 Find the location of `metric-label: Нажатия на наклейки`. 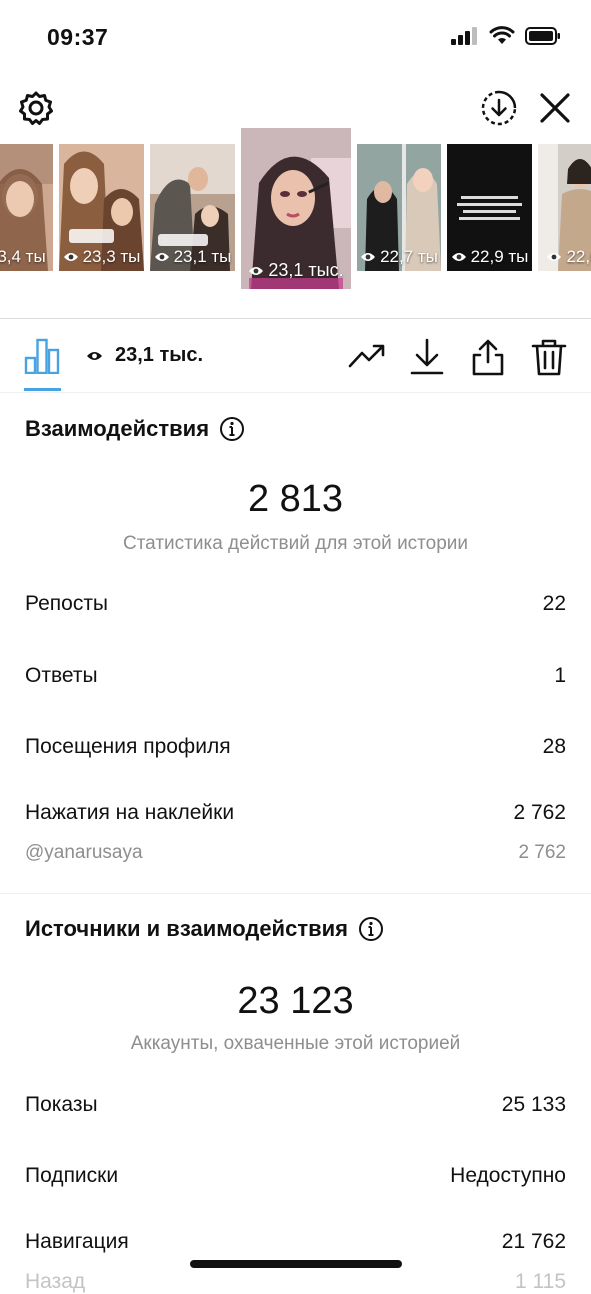

metric-label: Нажатия на наклейки is located at coordinates (130, 812).